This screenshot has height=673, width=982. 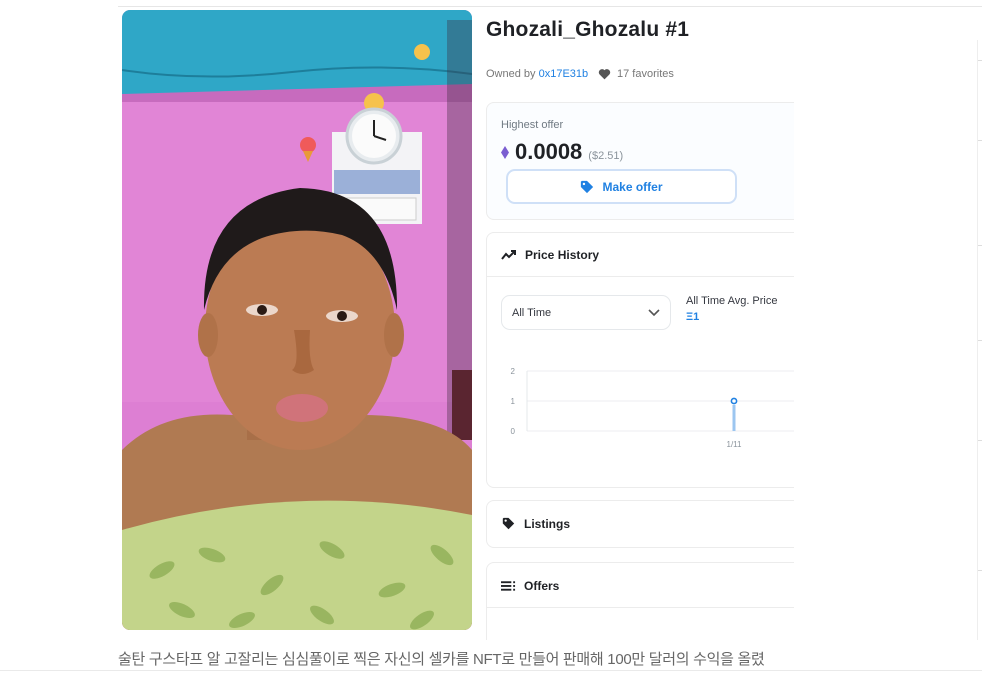 What do you see at coordinates (654, 312) in the screenshot?
I see `chevron-down-icon` at bounding box center [654, 312].